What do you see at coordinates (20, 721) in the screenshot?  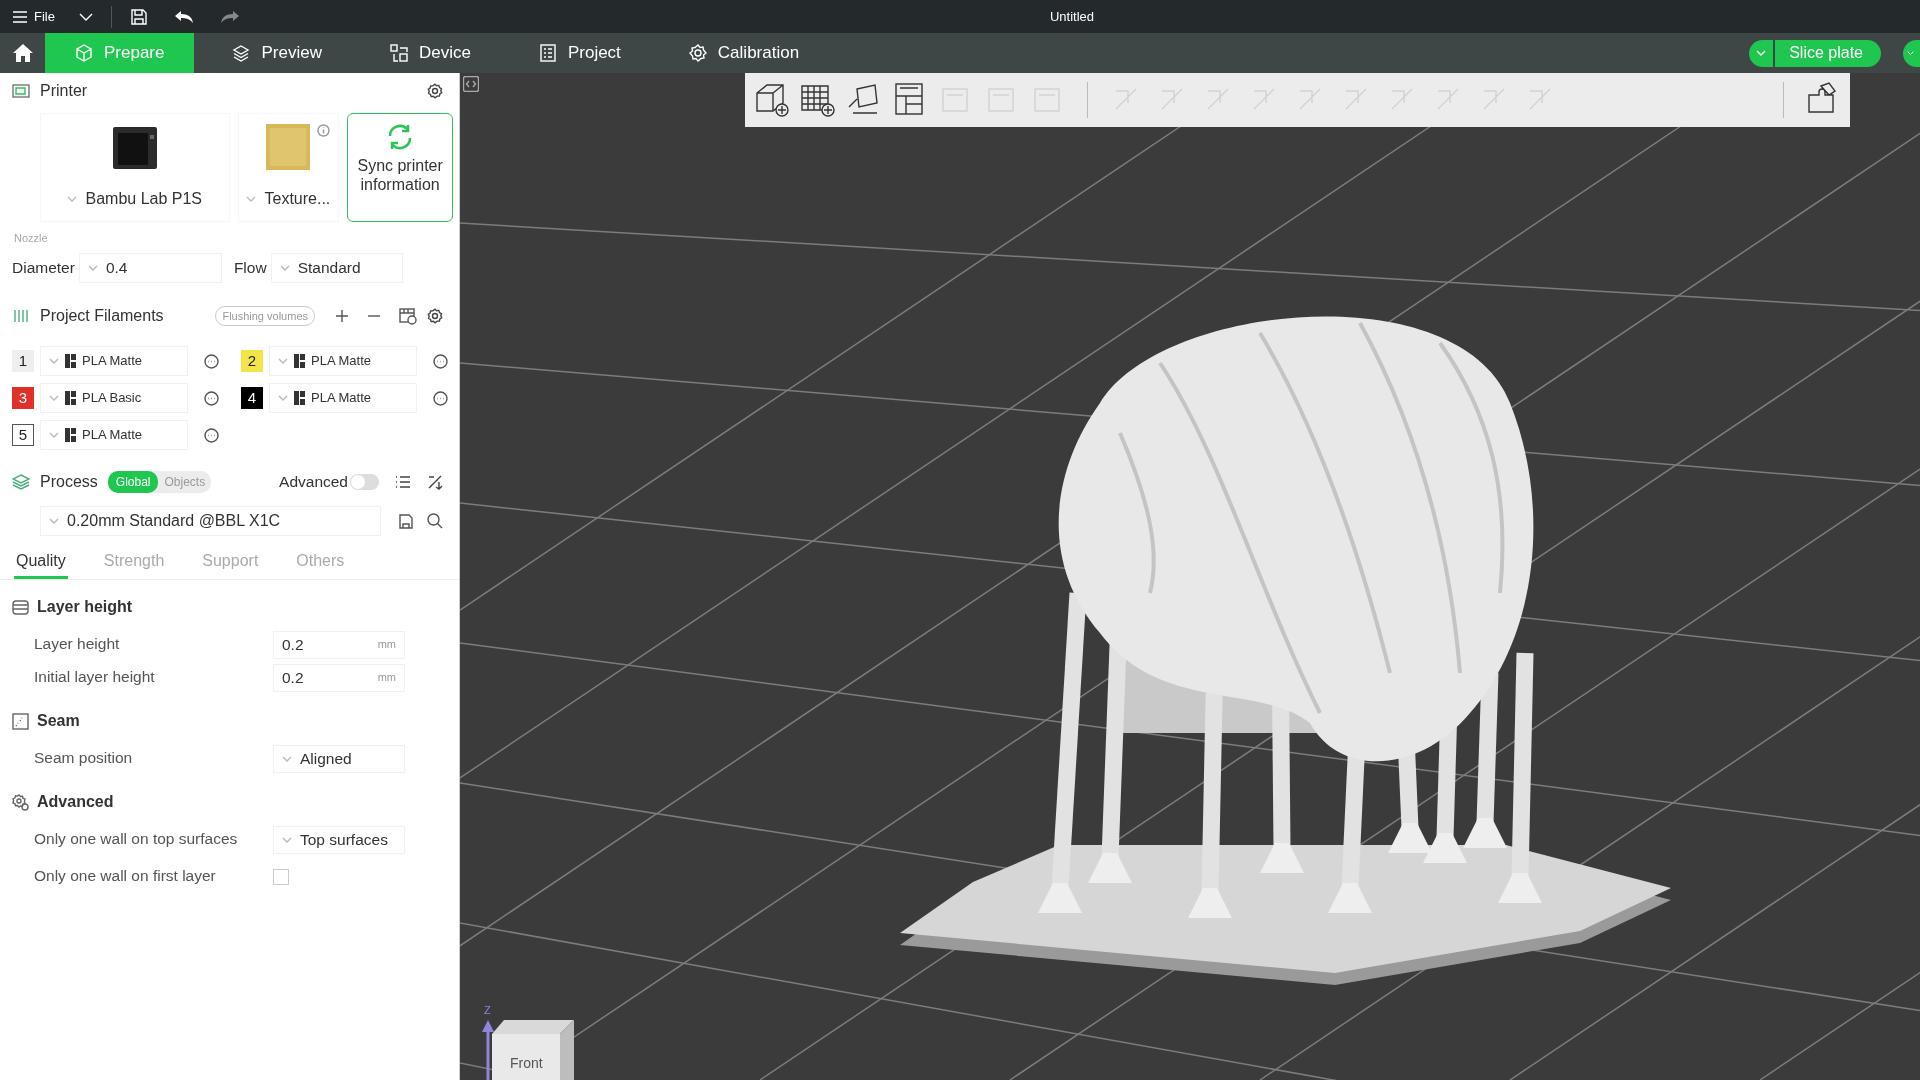 I see `seam-icon` at bounding box center [20, 721].